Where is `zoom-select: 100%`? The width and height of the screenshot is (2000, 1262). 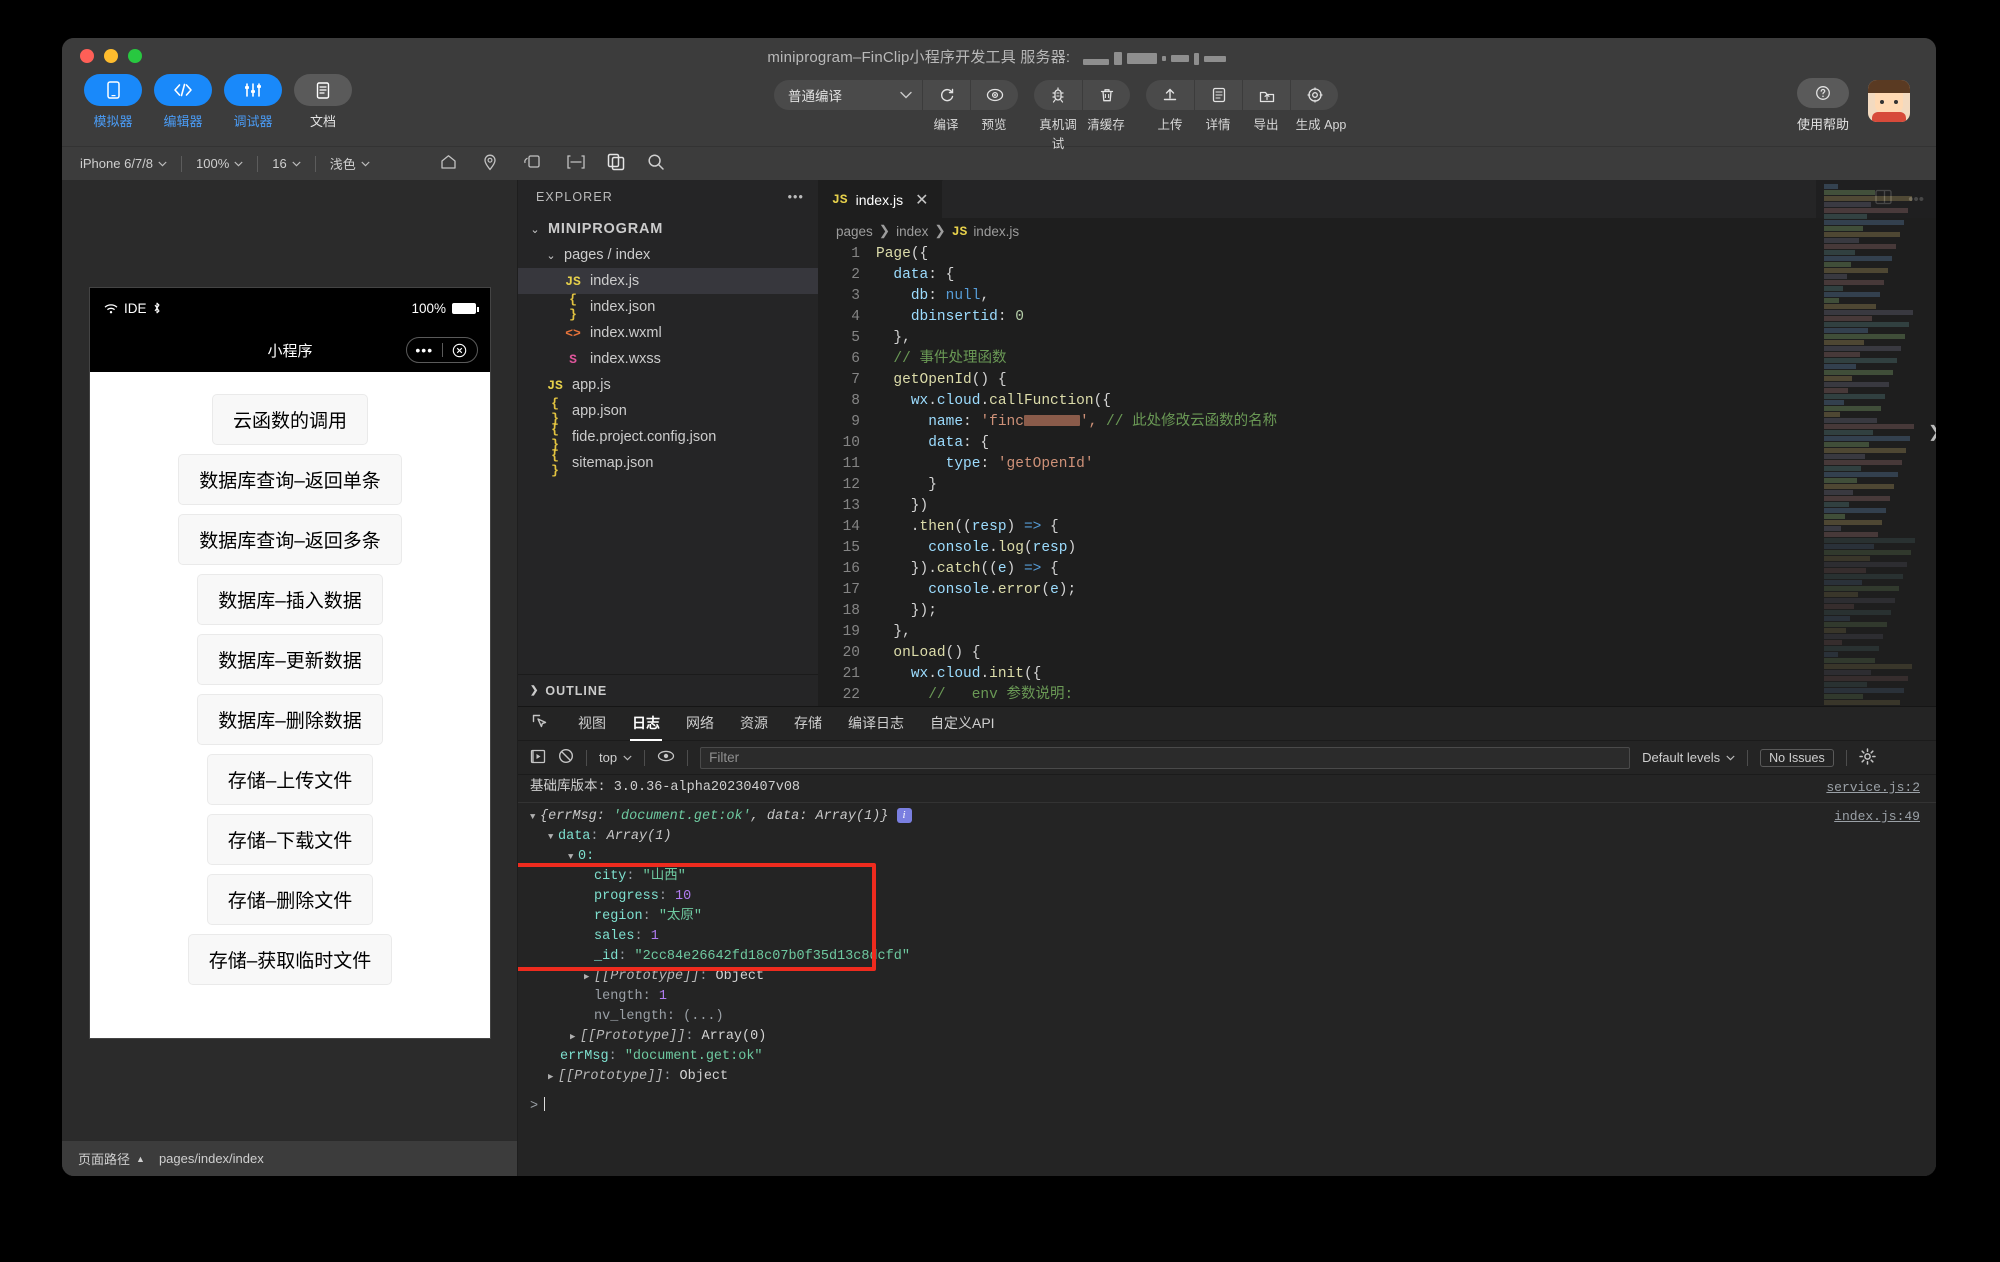
zoom-select: 100% is located at coordinates (219, 163).